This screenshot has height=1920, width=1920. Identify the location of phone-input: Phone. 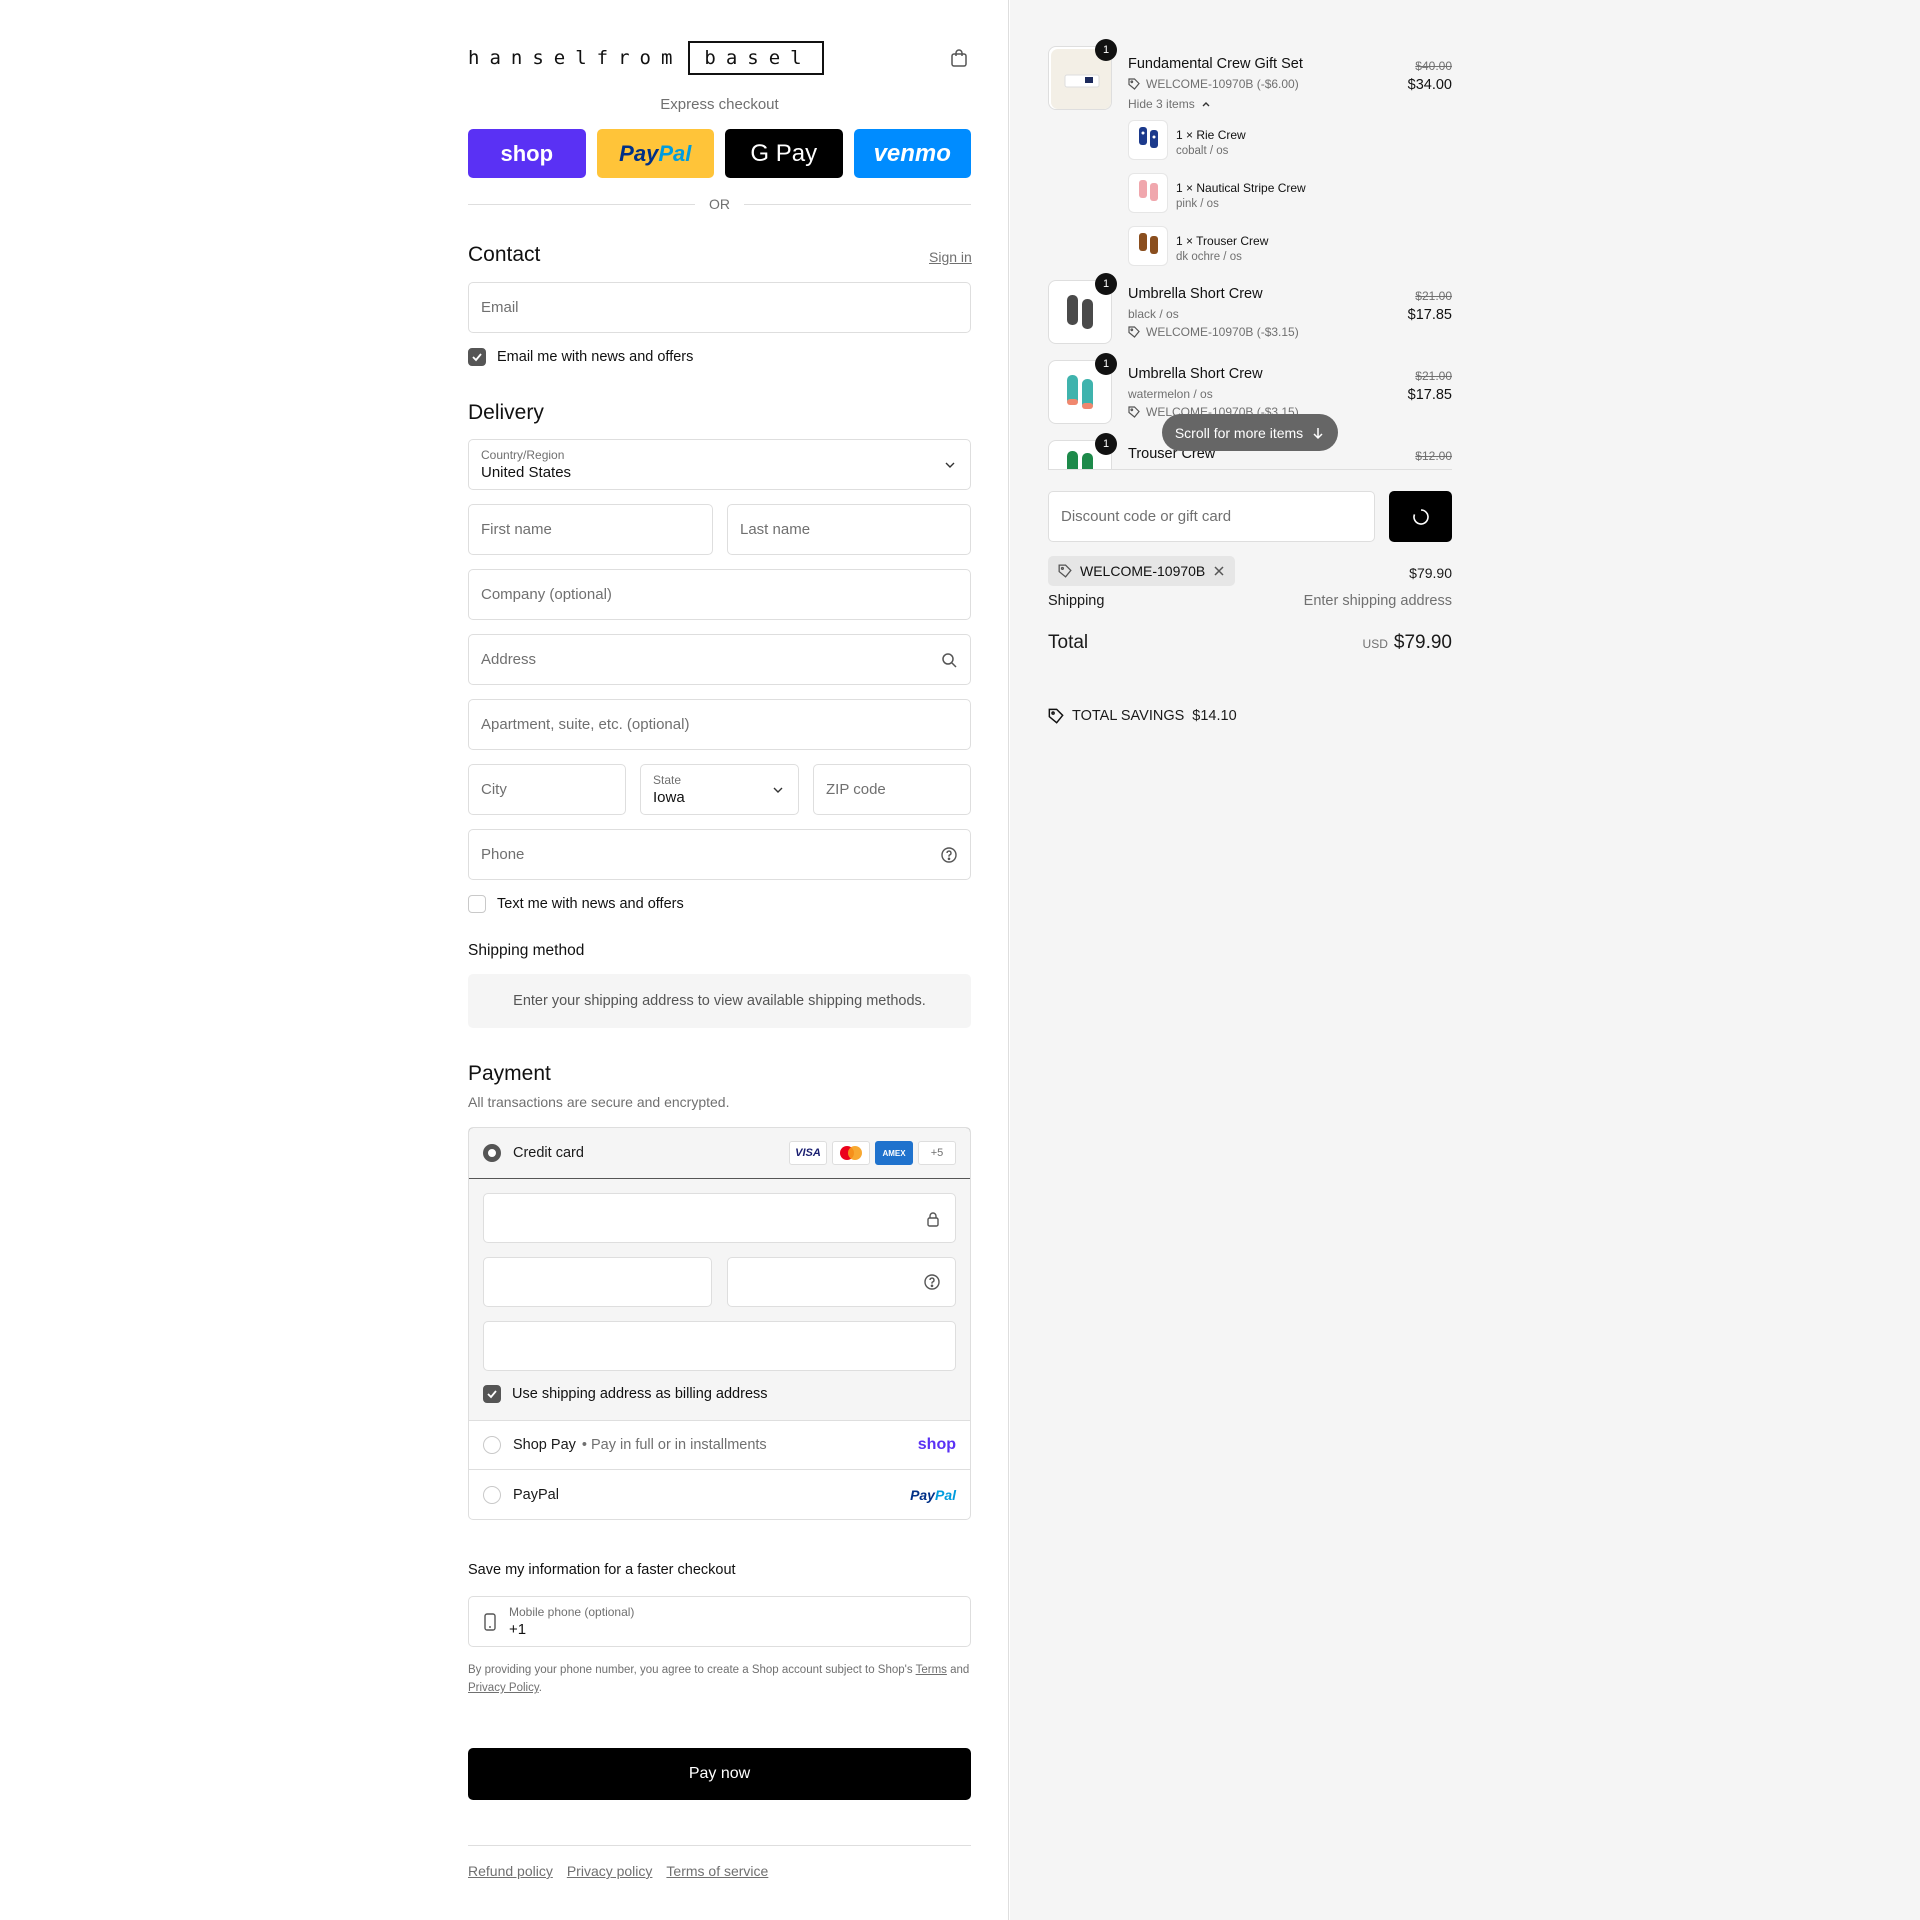
(719, 854).